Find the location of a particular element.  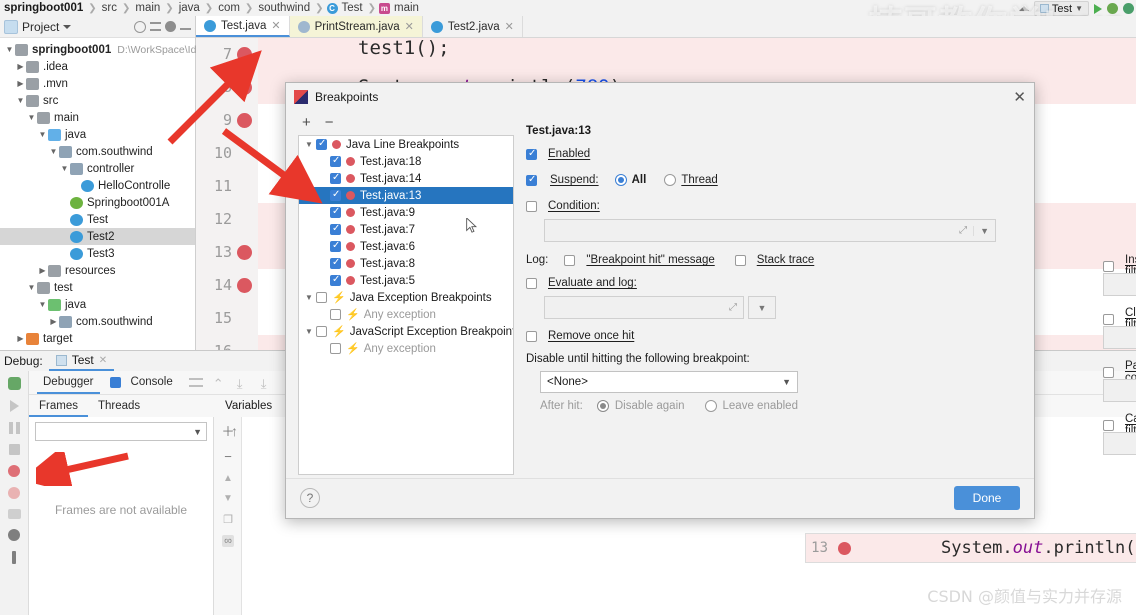

pause-icon is located at coordinates (14, 428).